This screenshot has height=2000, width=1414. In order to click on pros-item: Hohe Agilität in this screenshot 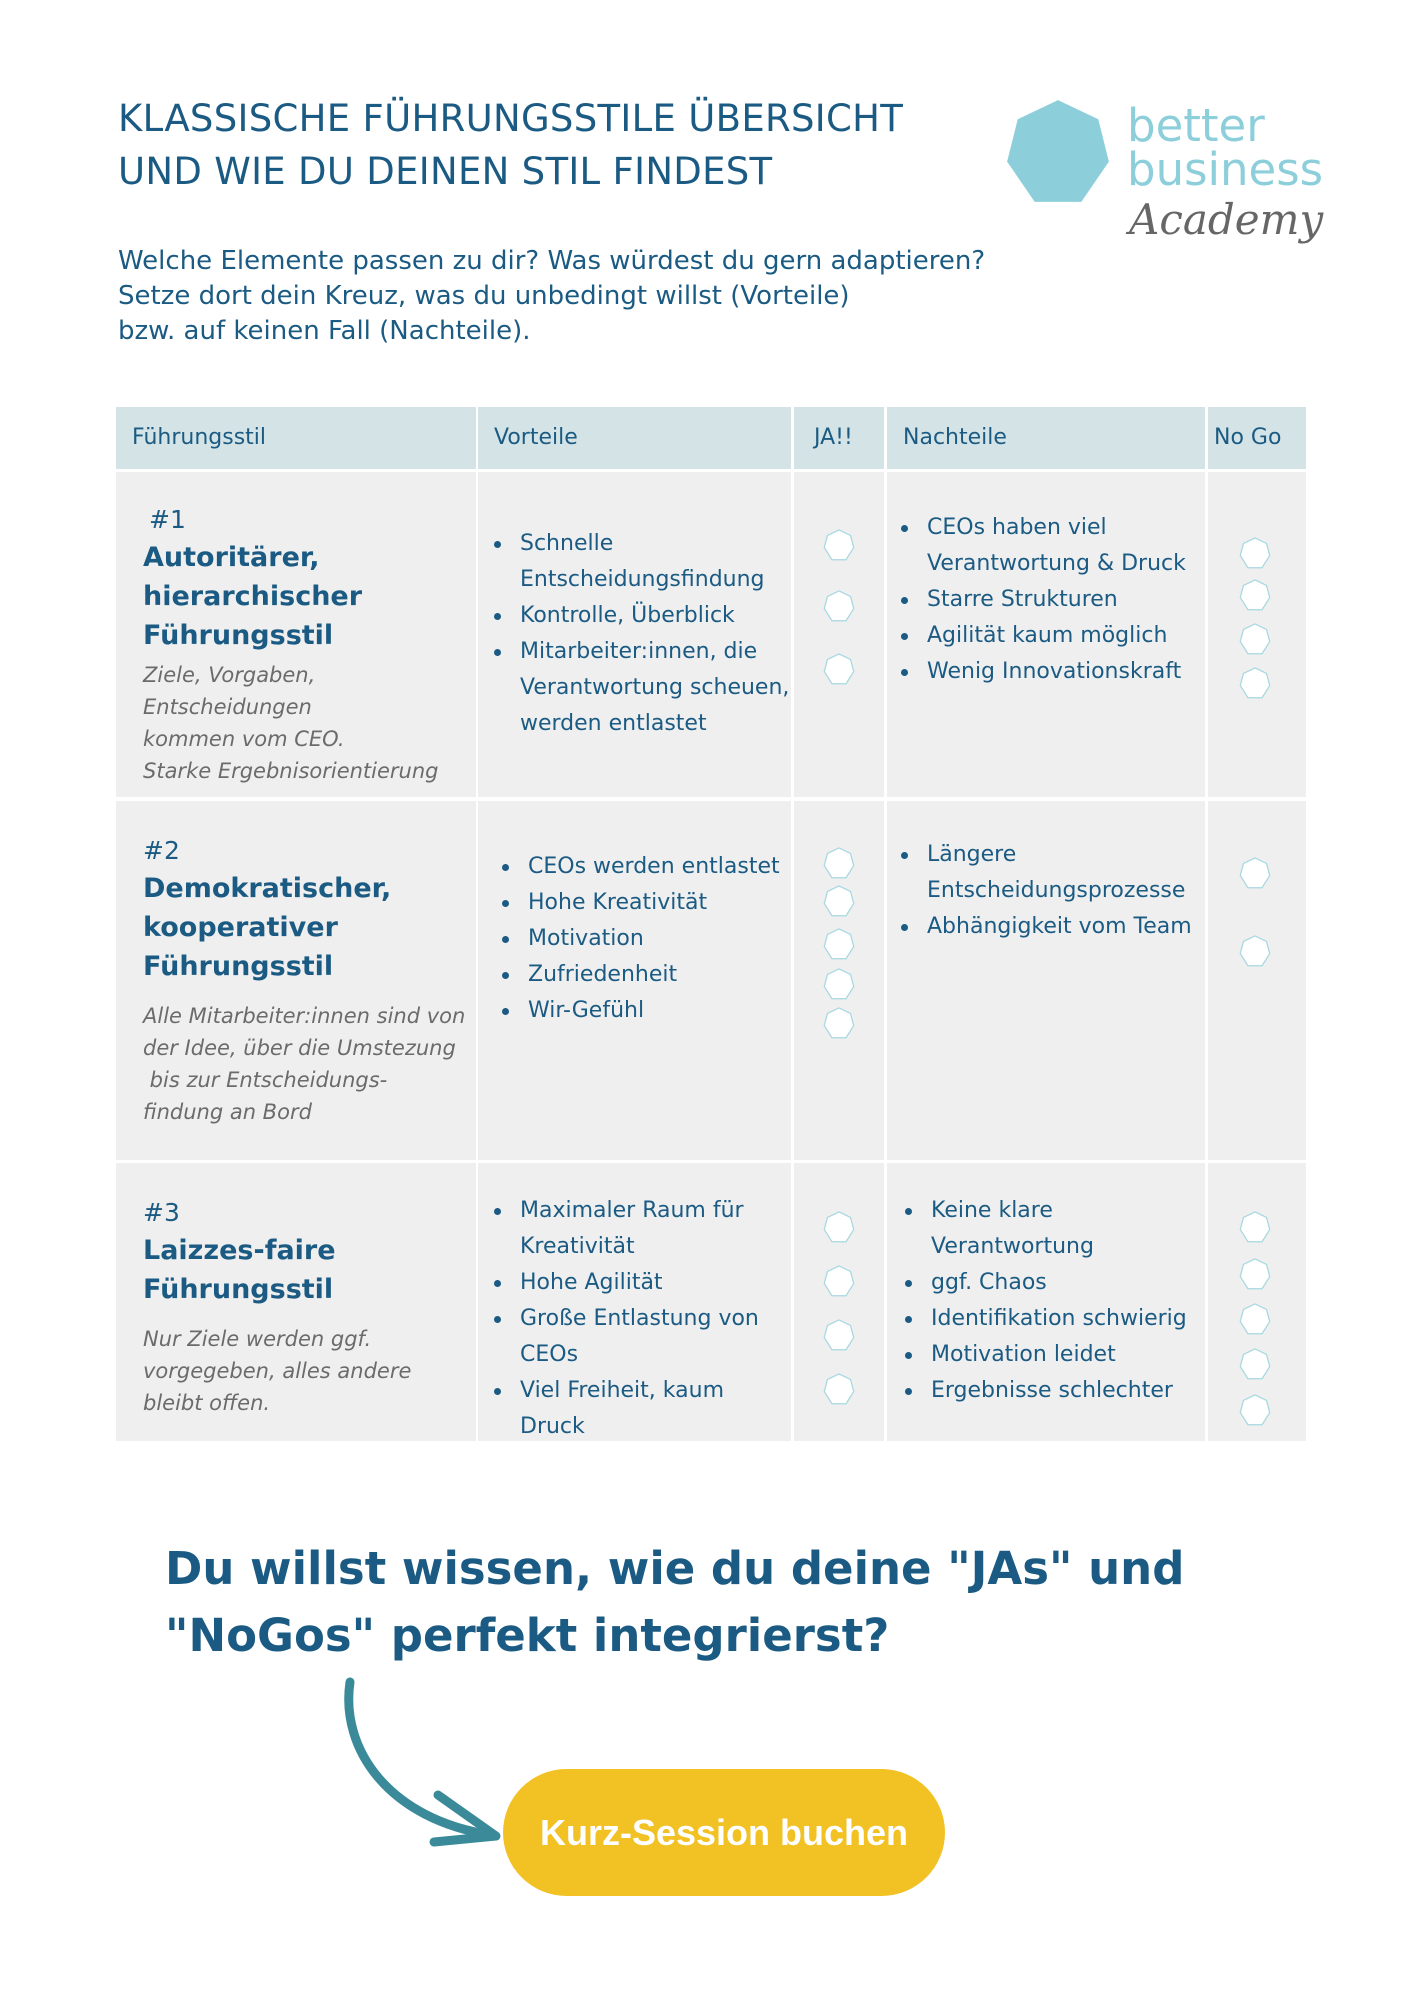, I will do `click(637, 1283)`.